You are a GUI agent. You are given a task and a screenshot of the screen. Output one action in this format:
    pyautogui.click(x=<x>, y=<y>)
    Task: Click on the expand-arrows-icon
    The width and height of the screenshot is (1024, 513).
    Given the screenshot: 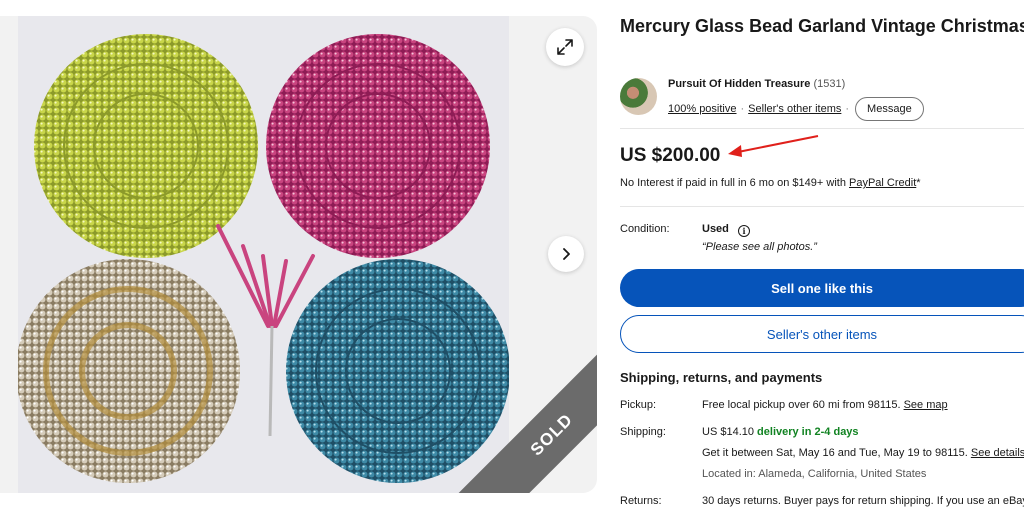 What is the action you would take?
    pyautogui.click(x=565, y=47)
    